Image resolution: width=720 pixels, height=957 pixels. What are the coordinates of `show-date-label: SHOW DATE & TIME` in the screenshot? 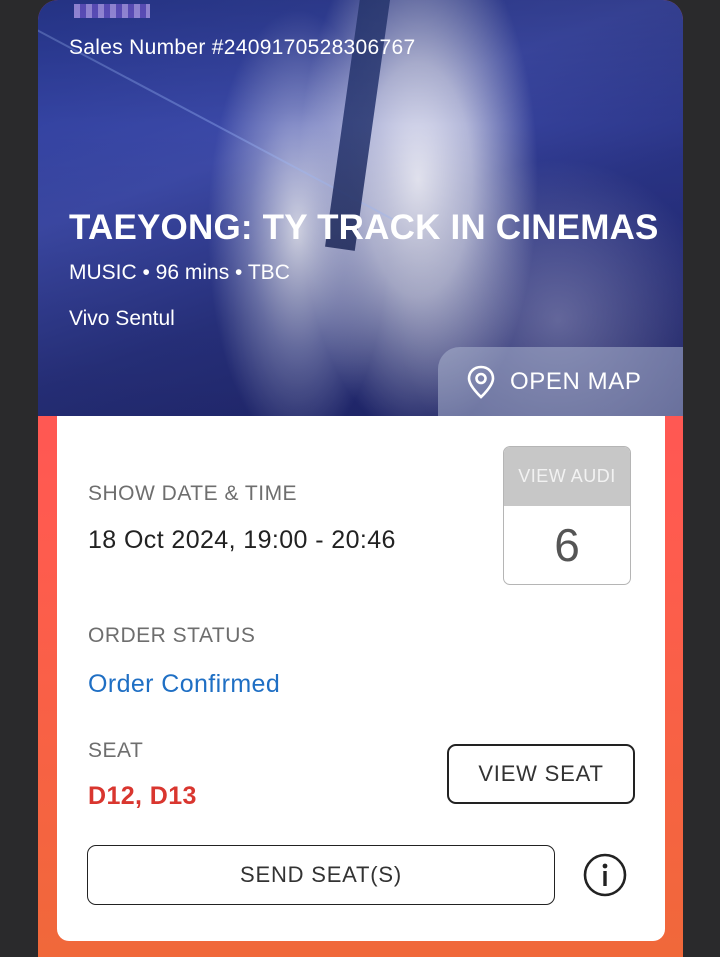 It's located at (193, 493).